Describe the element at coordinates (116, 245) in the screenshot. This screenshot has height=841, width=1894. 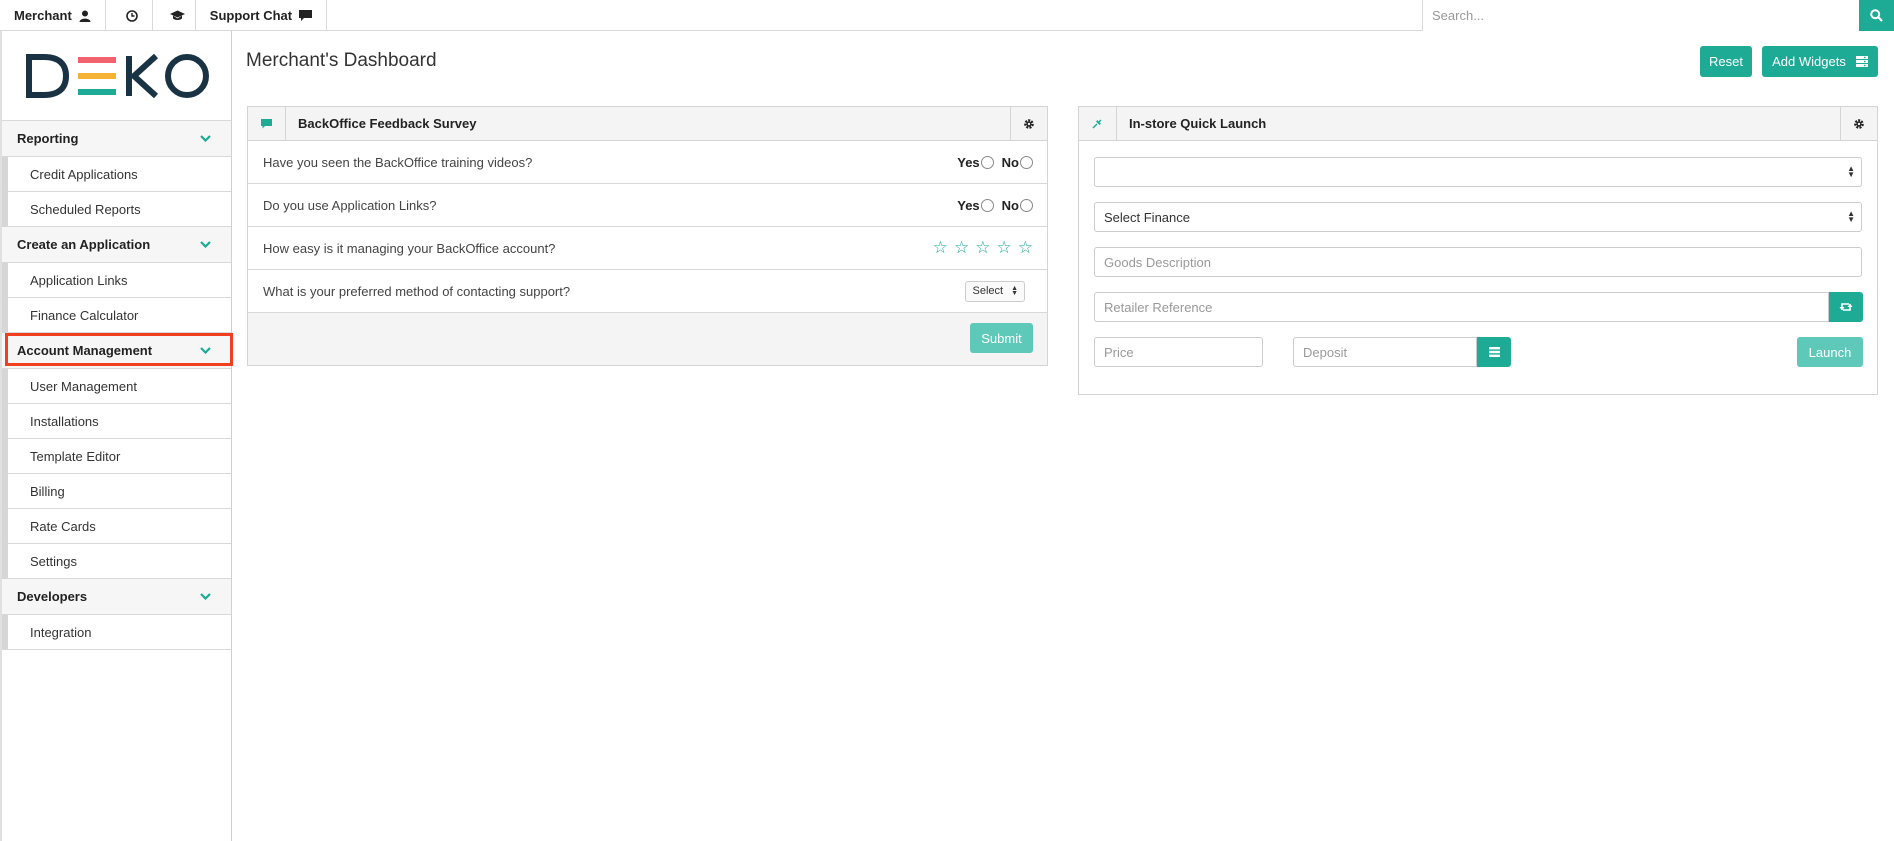
I see `section-create-application: Create an Application` at that location.